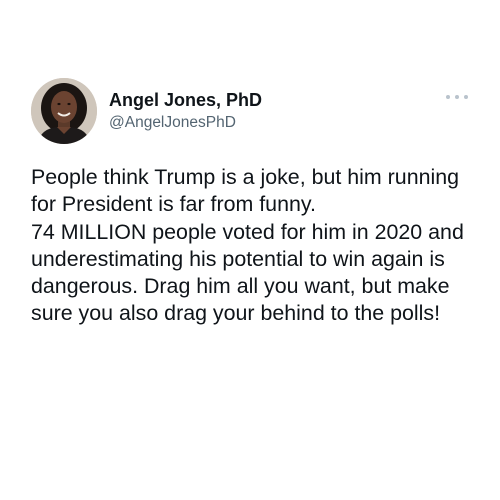  Describe the element at coordinates (185, 100) in the screenshot. I see `author-display-name: Angel Jones, PhD` at that location.